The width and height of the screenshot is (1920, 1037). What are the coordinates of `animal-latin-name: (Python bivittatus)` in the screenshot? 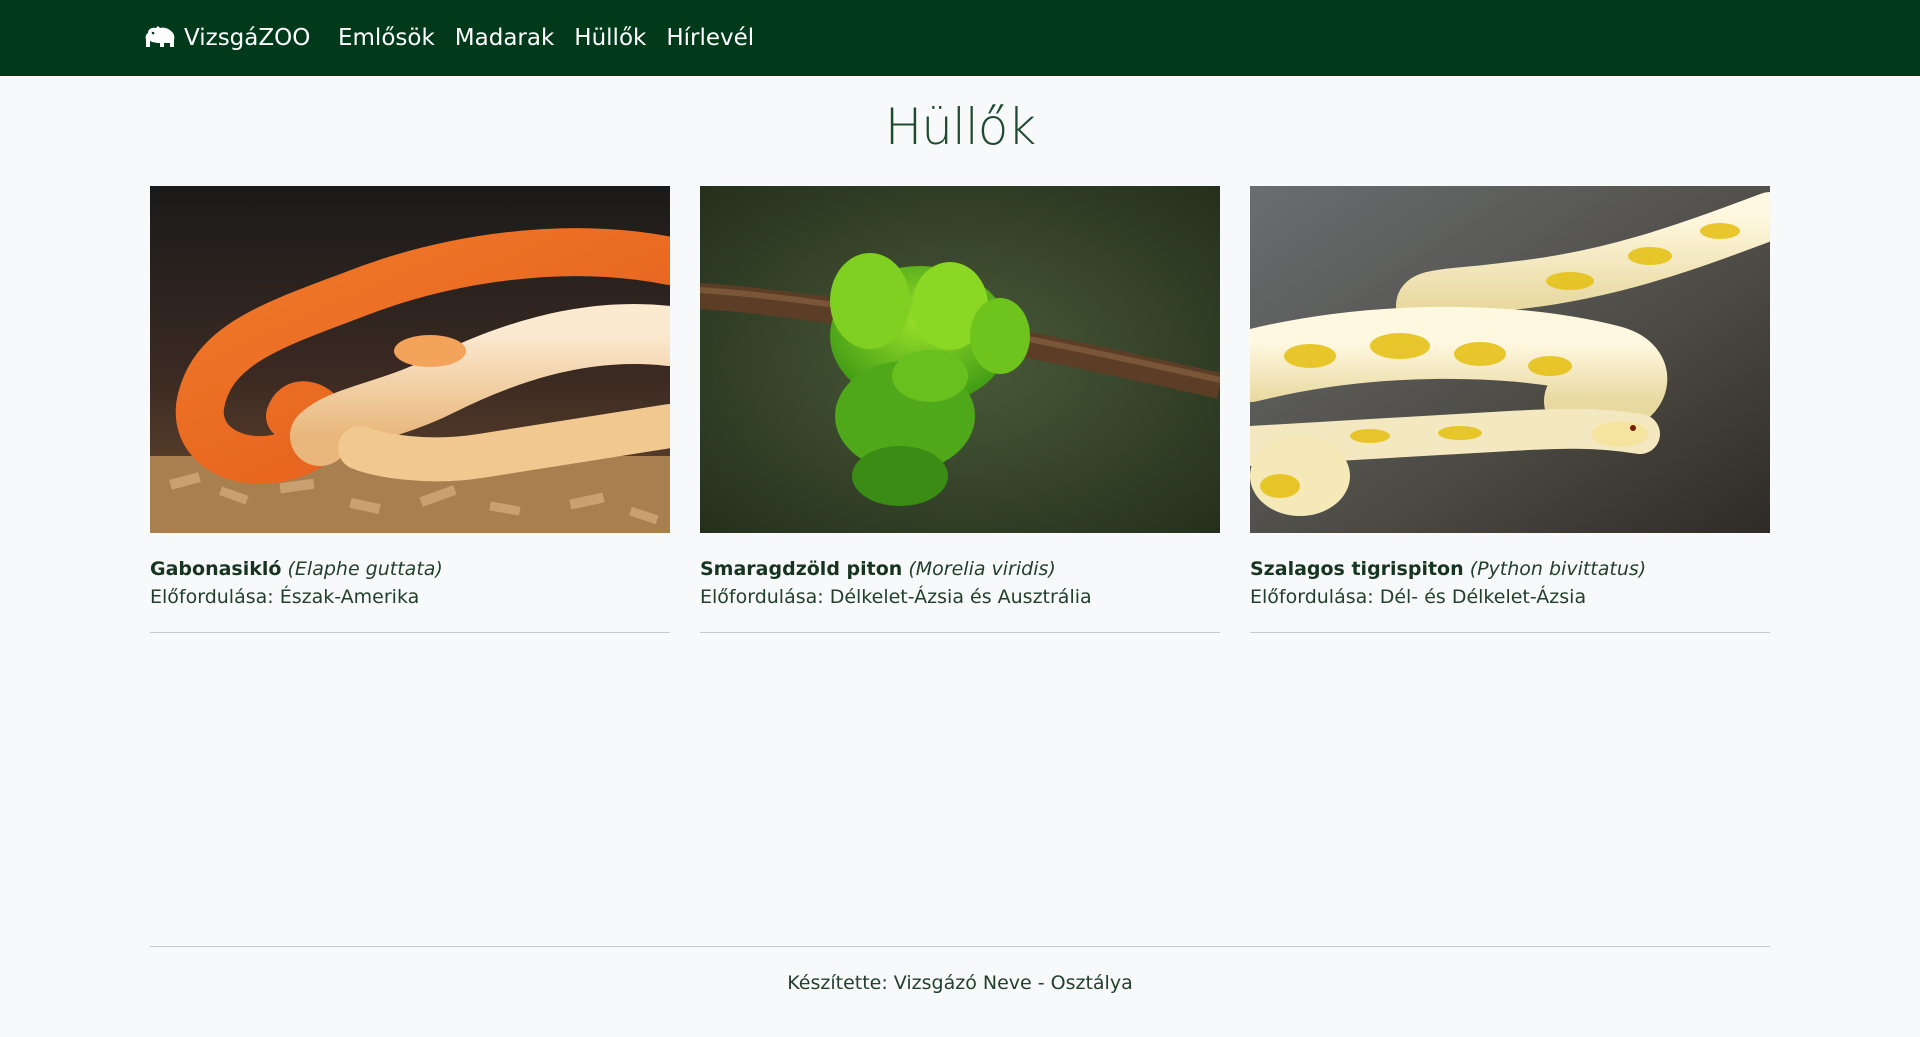 It's located at (1558, 569).